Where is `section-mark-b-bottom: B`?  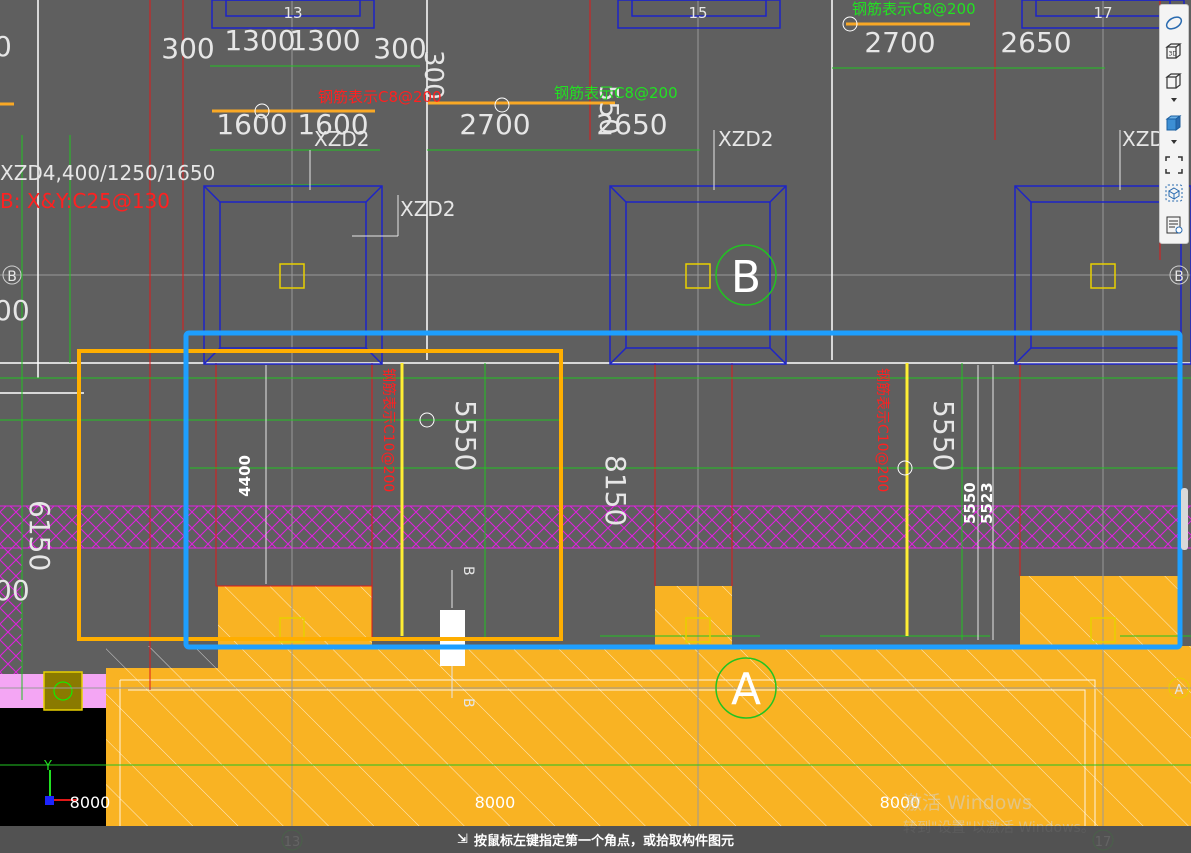
section-mark-b-bottom: B is located at coordinates (468, 703).